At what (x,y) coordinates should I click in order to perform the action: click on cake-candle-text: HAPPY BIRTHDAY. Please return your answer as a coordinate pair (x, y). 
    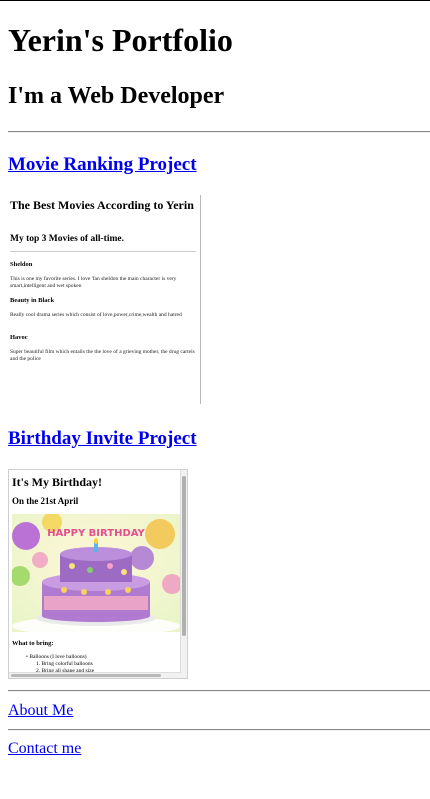
    Looking at the image, I should click on (96, 533).